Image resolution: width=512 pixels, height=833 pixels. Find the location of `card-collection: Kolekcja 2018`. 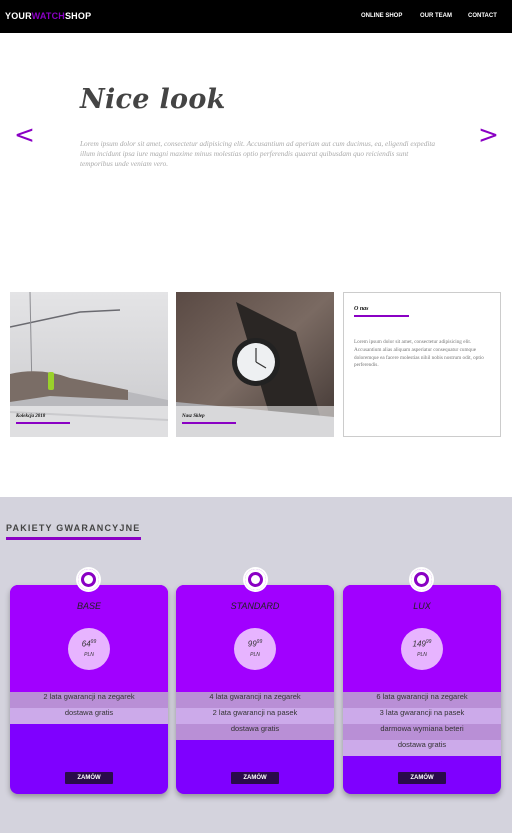

card-collection: Kolekcja 2018 is located at coordinates (89, 364).